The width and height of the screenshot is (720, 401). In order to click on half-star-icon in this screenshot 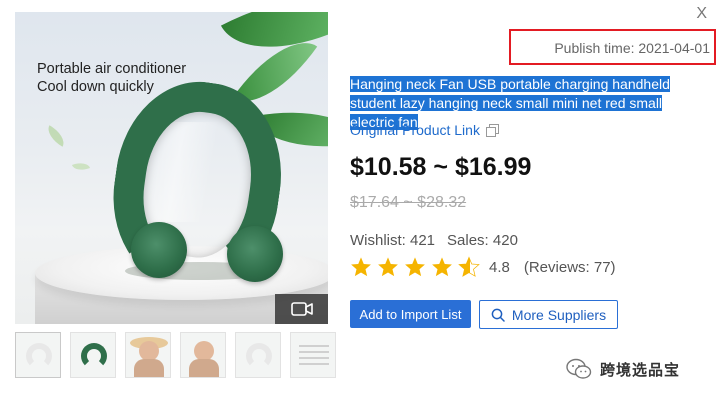, I will do `click(469, 266)`.